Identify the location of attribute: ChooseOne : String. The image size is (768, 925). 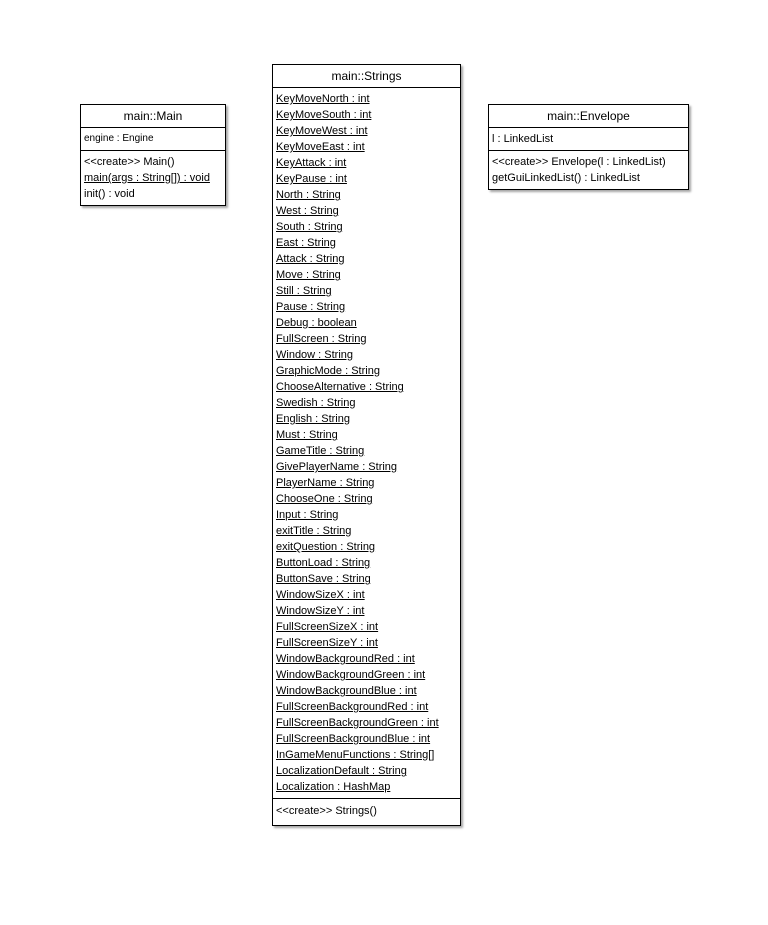
(324, 499).